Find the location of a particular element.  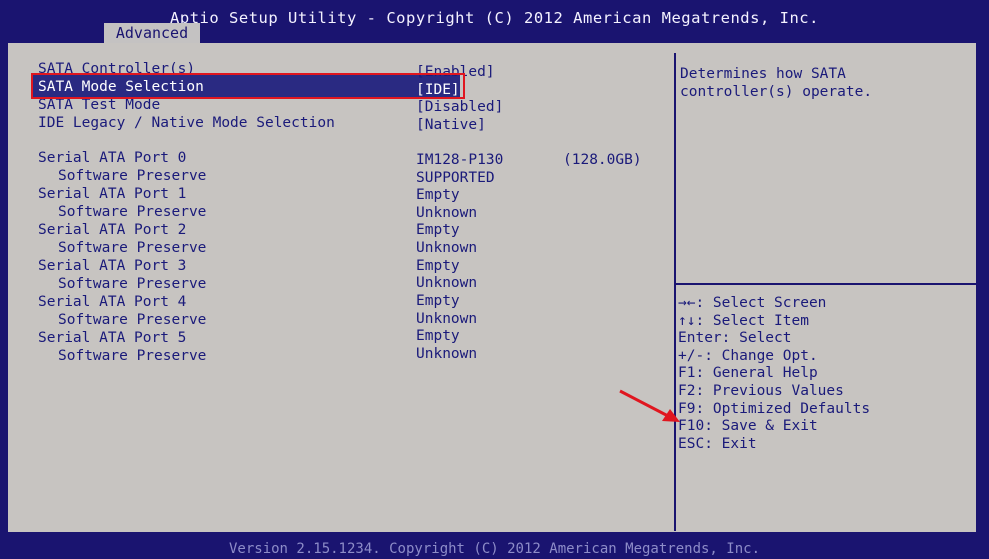

port-1-value: Empty is located at coordinates (438, 195).